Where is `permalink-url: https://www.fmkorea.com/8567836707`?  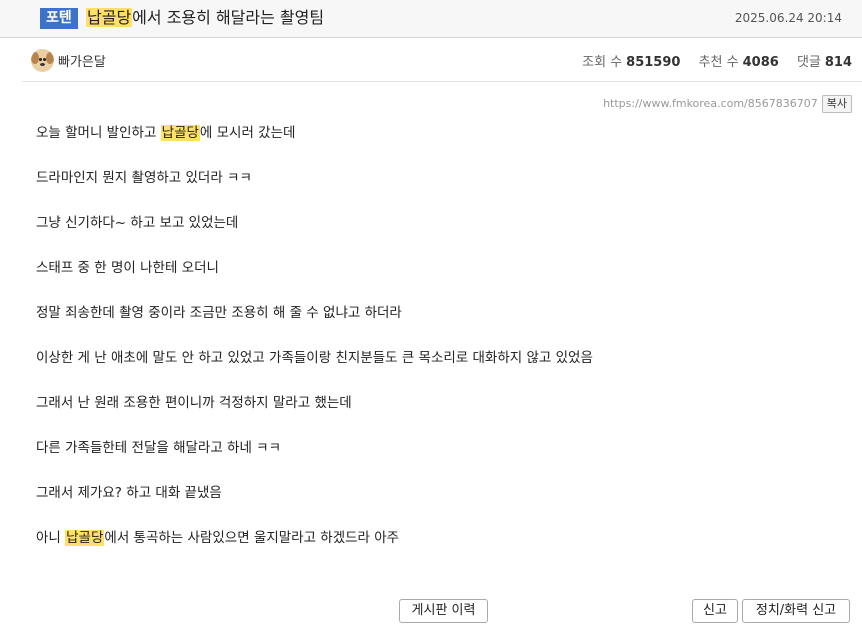 permalink-url: https://www.fmkorea.com/8567836707 is located at coordinates (710, 103).